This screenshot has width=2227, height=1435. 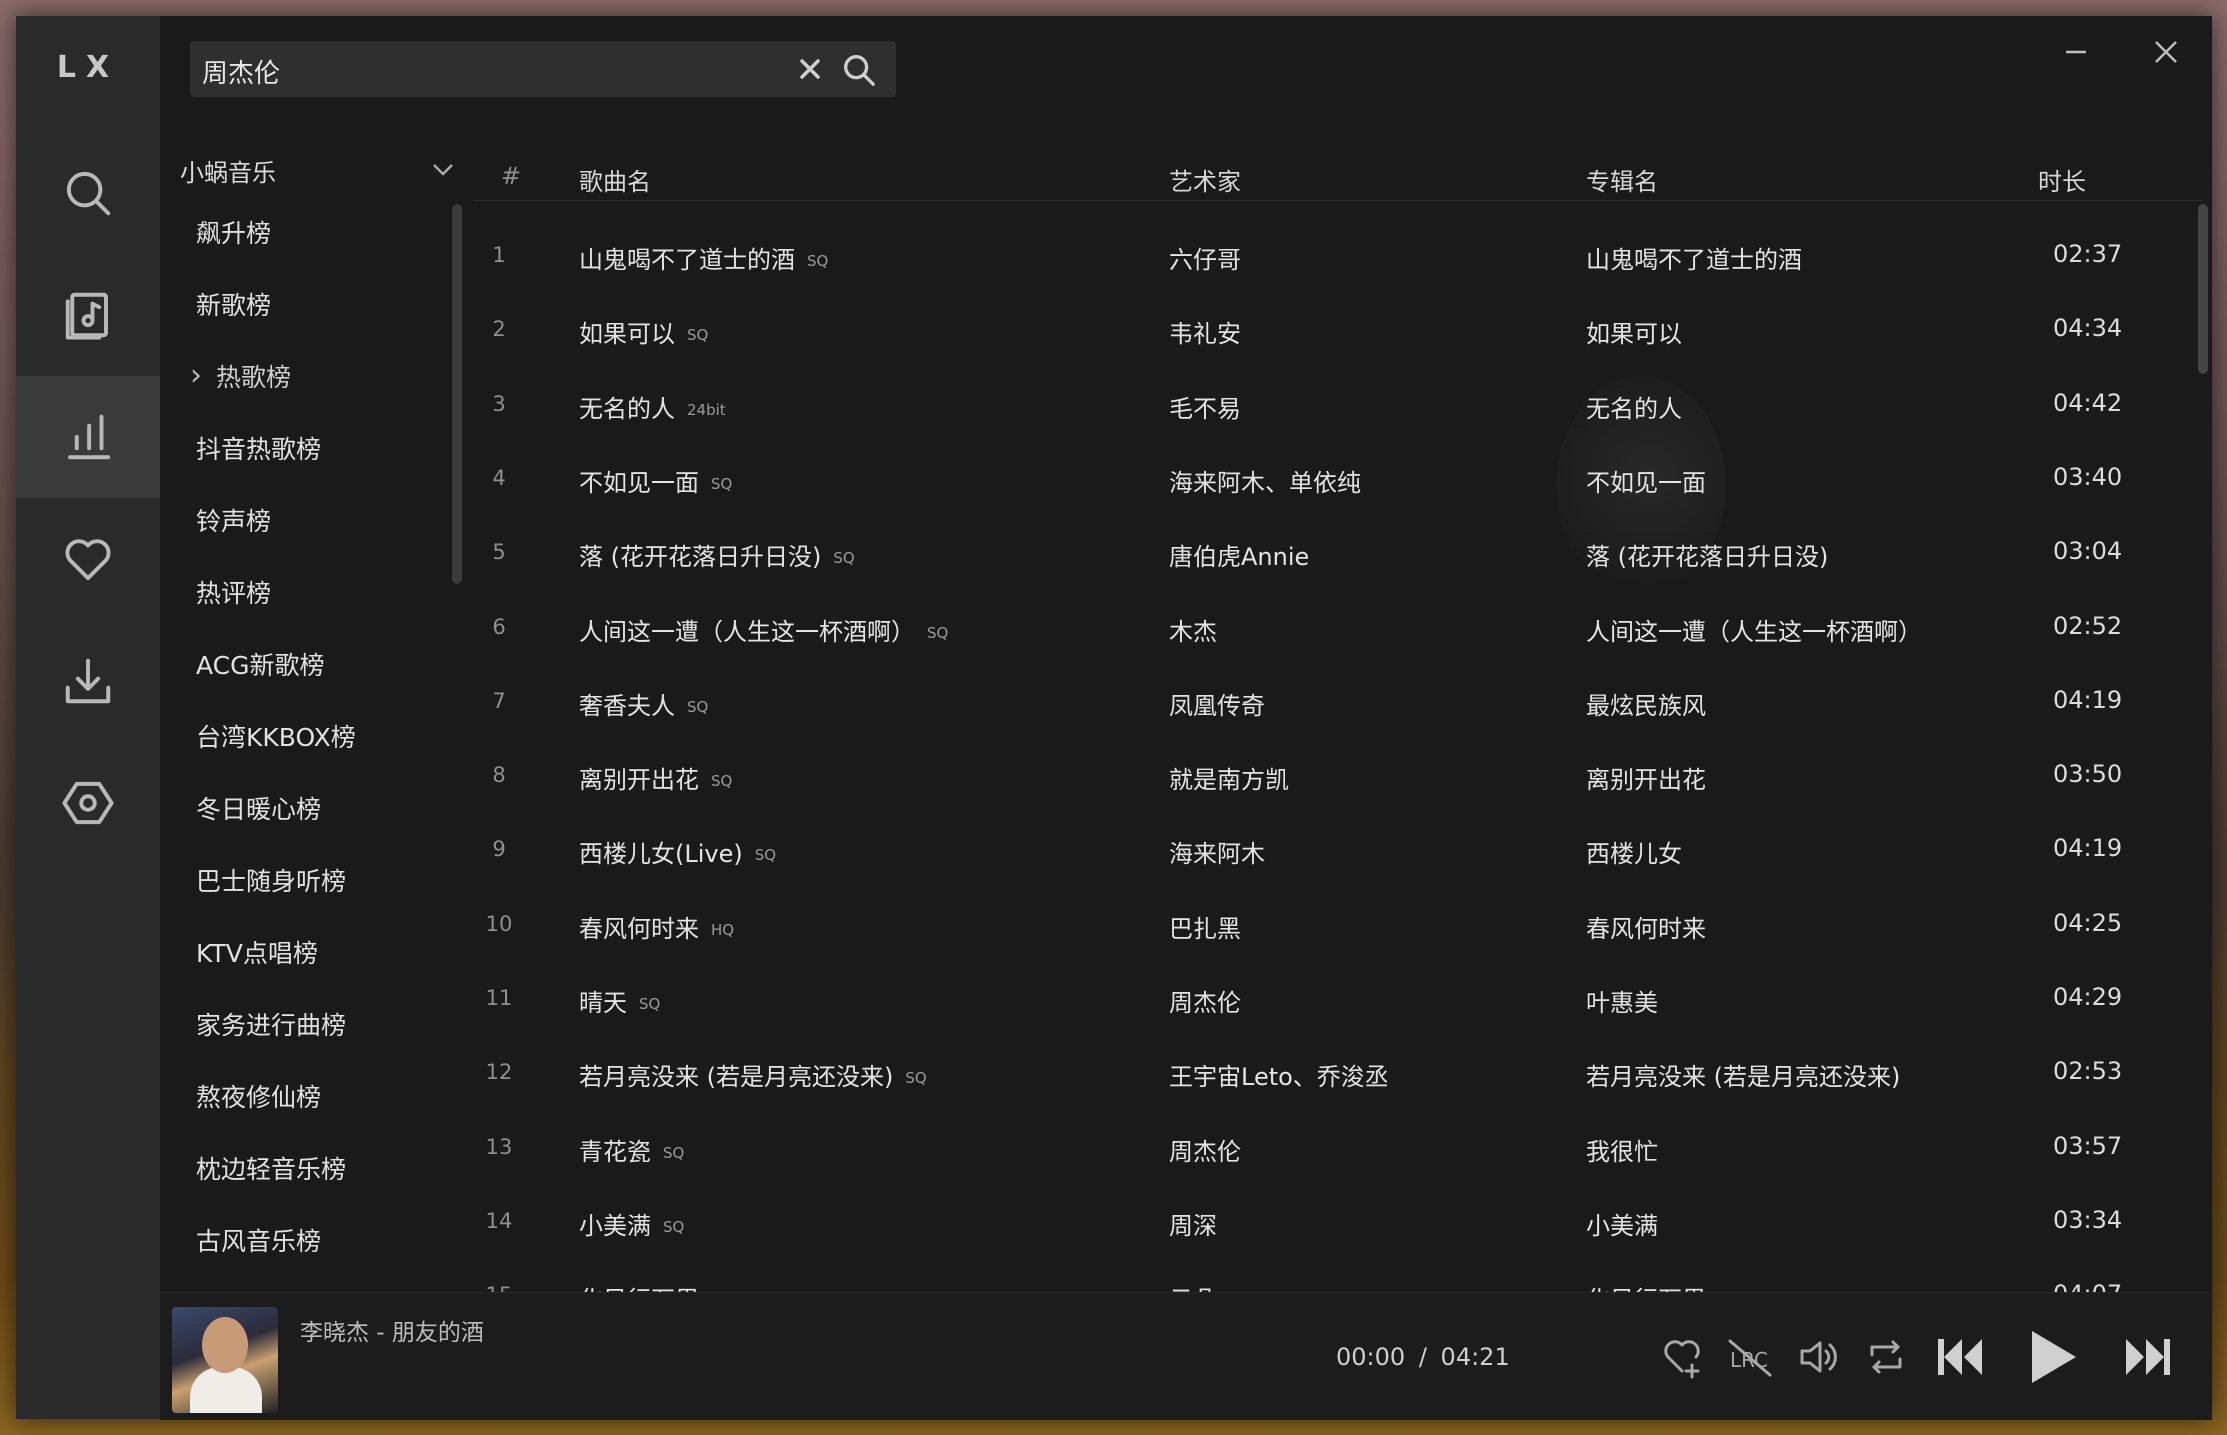 I want to click on album-name: 山鬼喝不了道士的酒, so click(x=1694, y=260).